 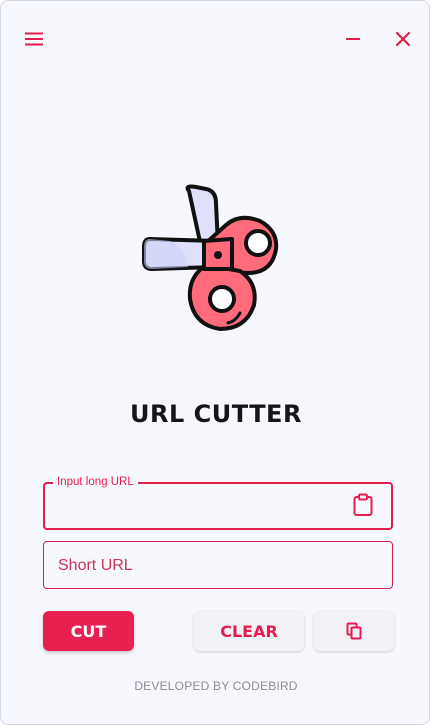 What do you see at coordinates (197, 507) in the screenshot?
I see `long-url-input` at bounding box center [197, 507].